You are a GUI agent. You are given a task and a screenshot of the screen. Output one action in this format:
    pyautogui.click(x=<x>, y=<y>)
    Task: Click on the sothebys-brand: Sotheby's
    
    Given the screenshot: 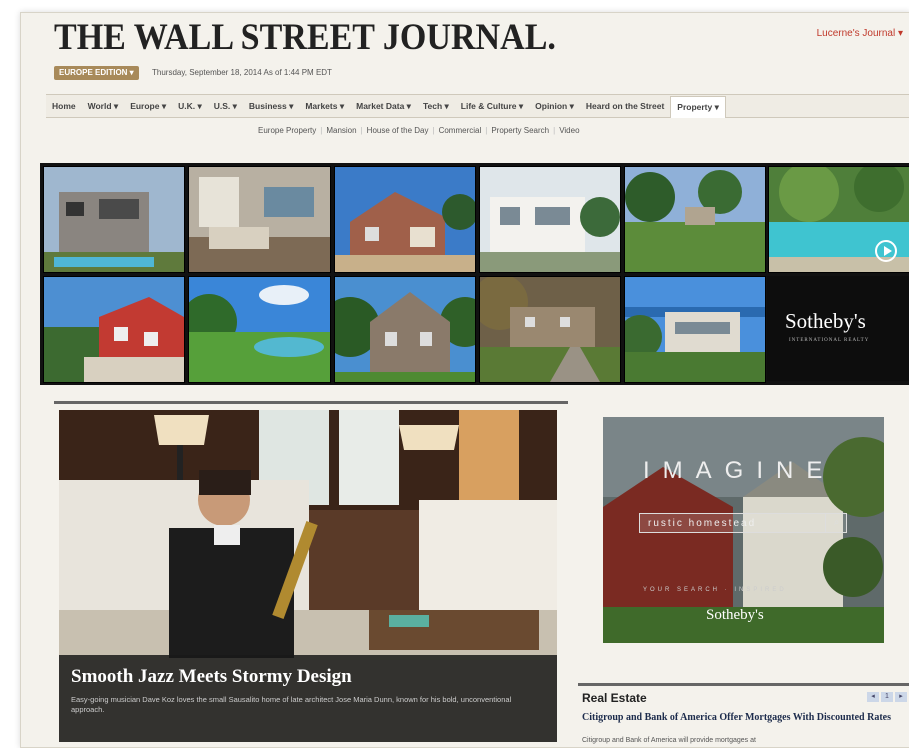 What is the action you would take?
    pyautogui.click(x=825, y=321)
    